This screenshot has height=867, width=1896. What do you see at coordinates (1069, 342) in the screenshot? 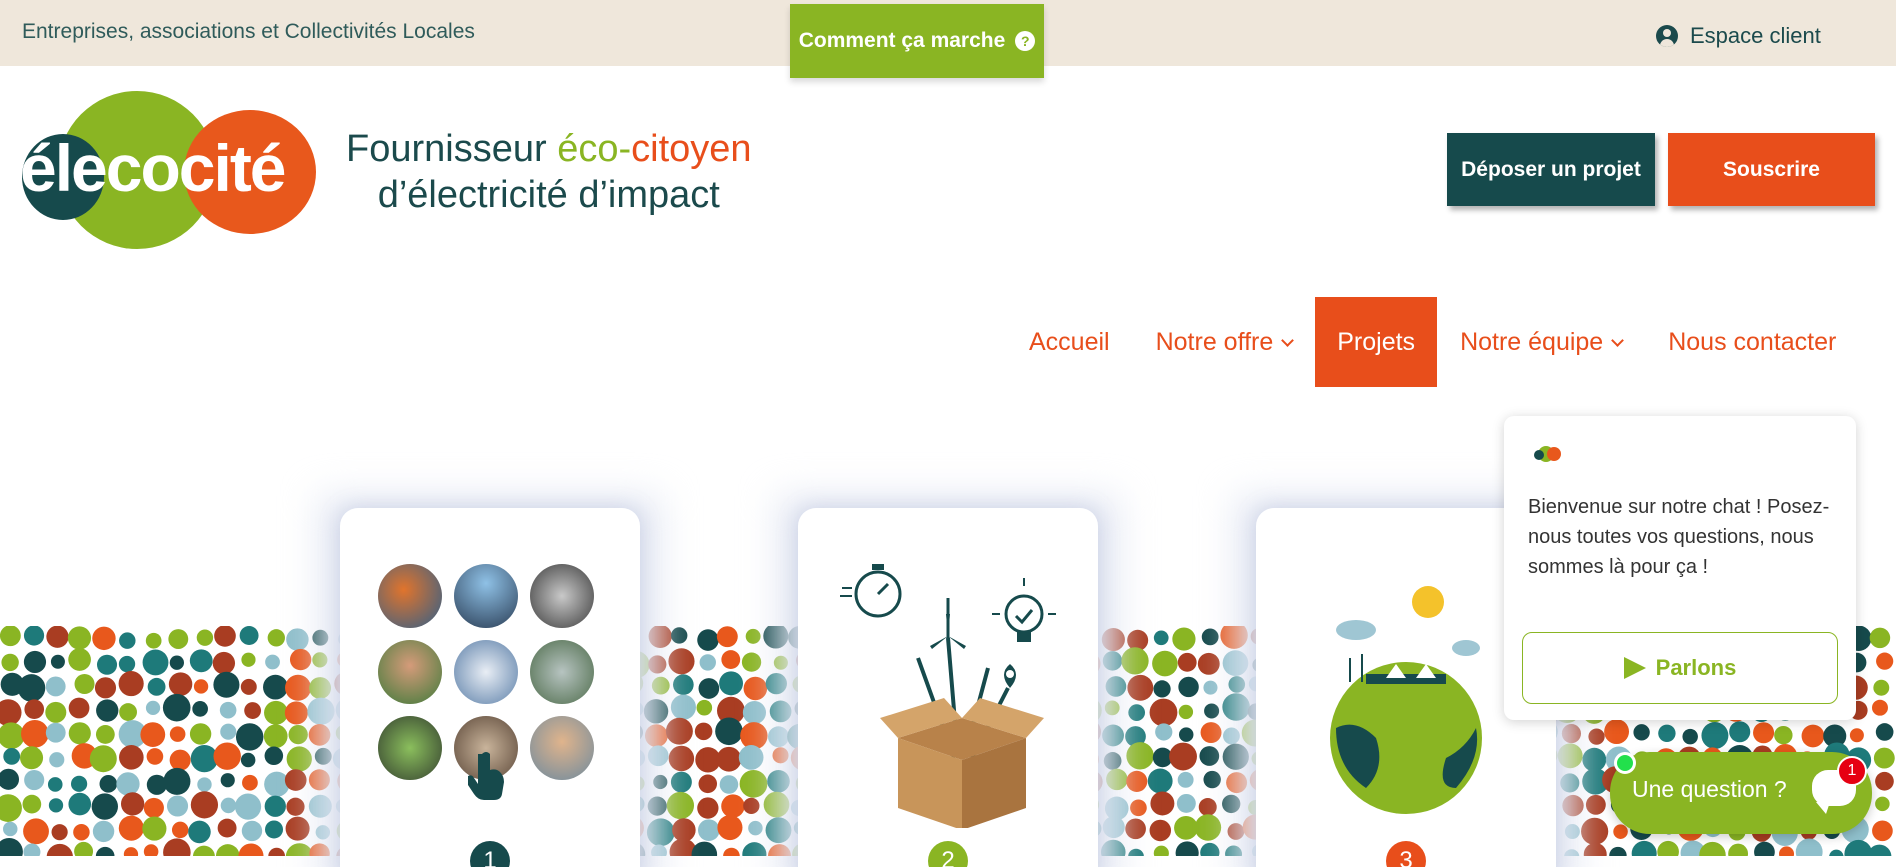
I see `nav-item-accueil: Accueil` at bounding box center [1069, 342].